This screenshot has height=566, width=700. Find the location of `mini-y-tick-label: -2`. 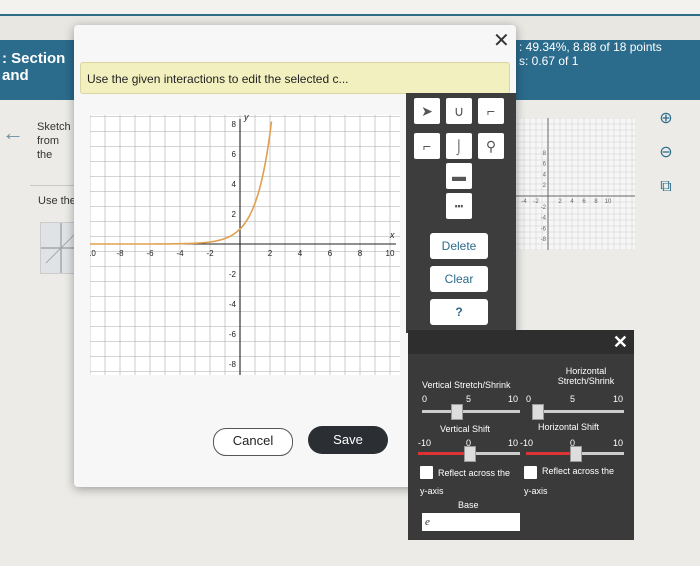

mini-y-tick-label: -2 is located at coordinates (544, 208).